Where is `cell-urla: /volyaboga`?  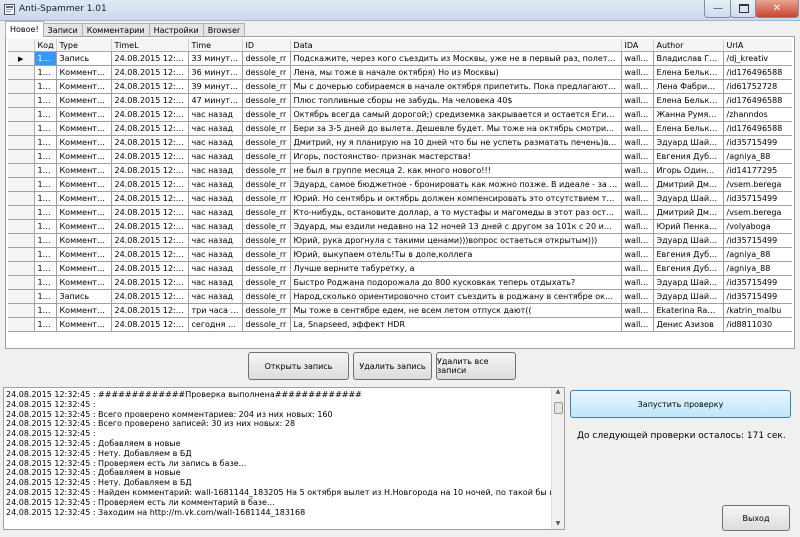 cell-urla: /volyaboga is located at coordinates (757, 226).